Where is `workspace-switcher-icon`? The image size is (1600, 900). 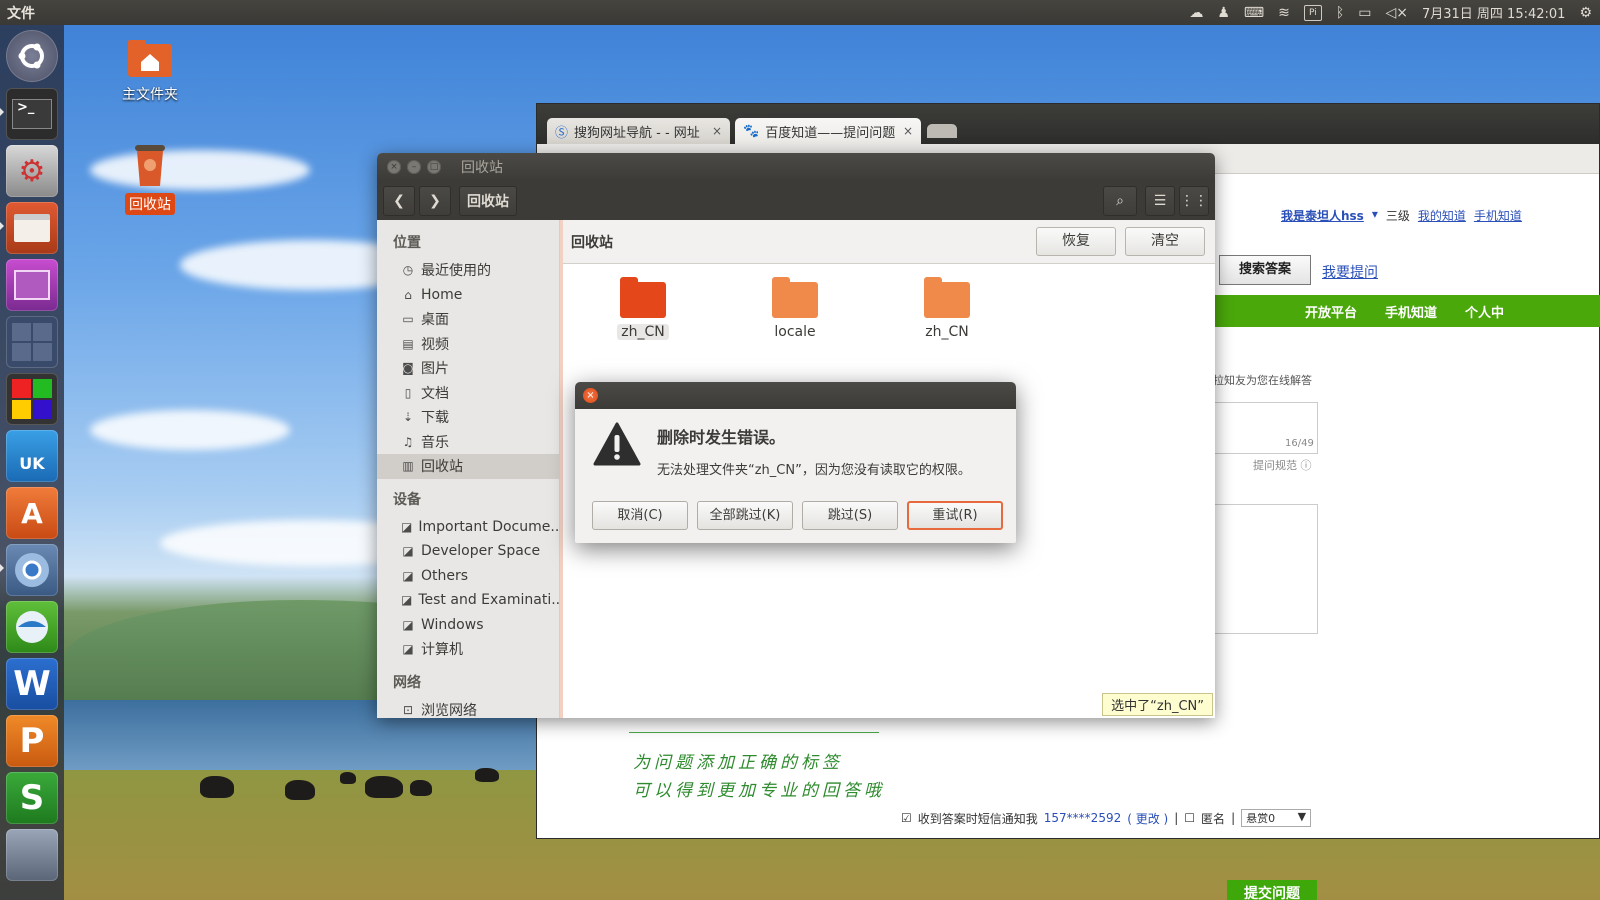 workspace-switcher-icon is located at coordinates (32, 342).